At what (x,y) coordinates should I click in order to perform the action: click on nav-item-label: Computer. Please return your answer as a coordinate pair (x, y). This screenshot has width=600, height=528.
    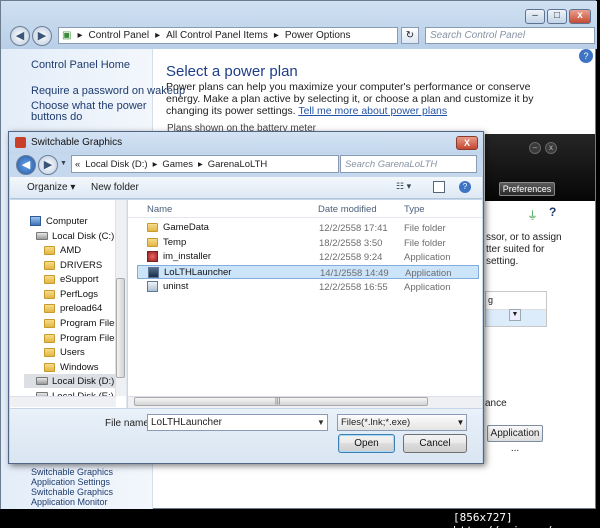
    Looking at the image, I should click on (67, 221).